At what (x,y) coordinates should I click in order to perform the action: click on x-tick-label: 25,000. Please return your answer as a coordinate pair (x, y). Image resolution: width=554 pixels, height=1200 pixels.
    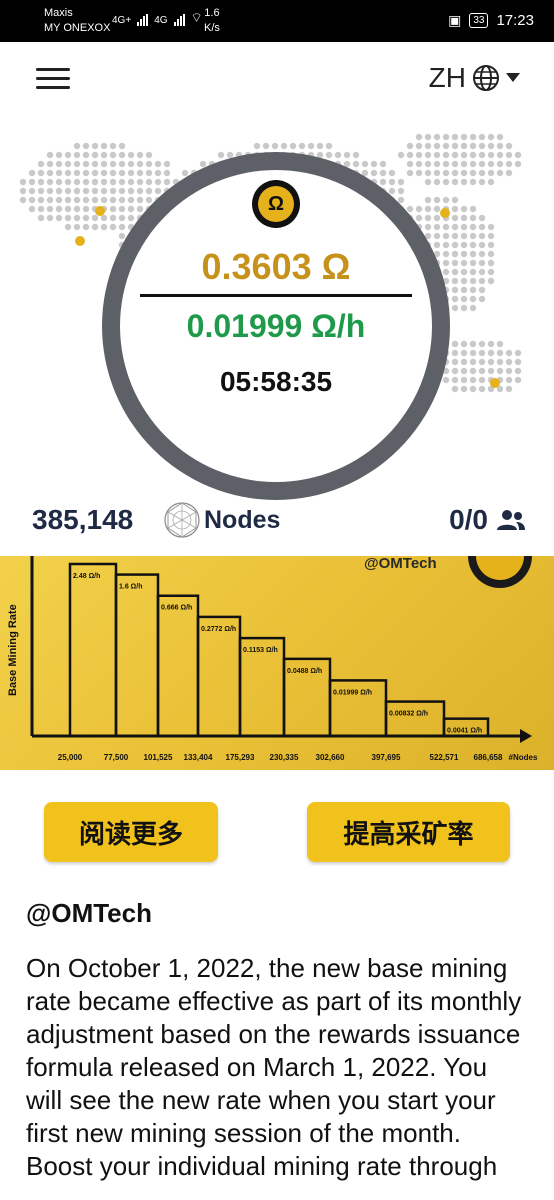
    Looking at the image, I should click on (70, 757).